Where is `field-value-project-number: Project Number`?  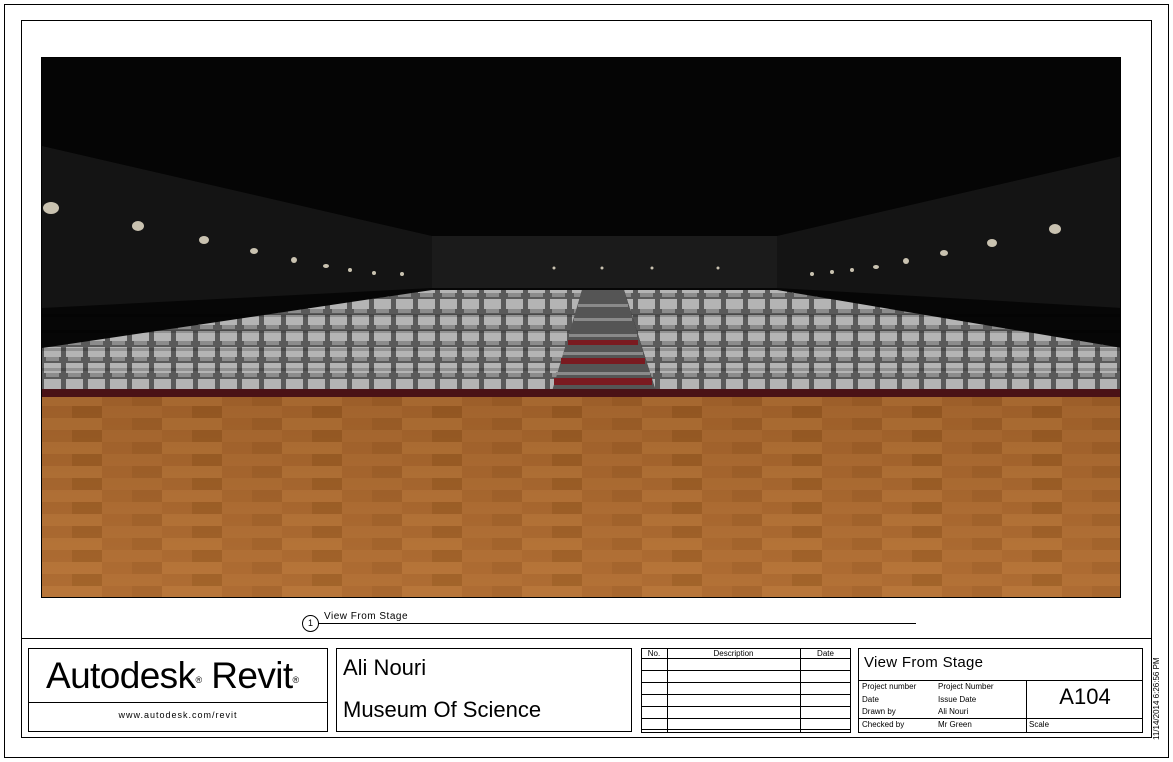 field-value-project-number: Project Number is located at coordinates (966, 686).